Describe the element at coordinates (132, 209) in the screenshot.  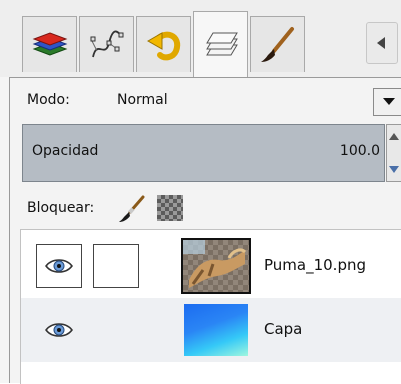
I see `lock-pixels-brush-icon` at that location.